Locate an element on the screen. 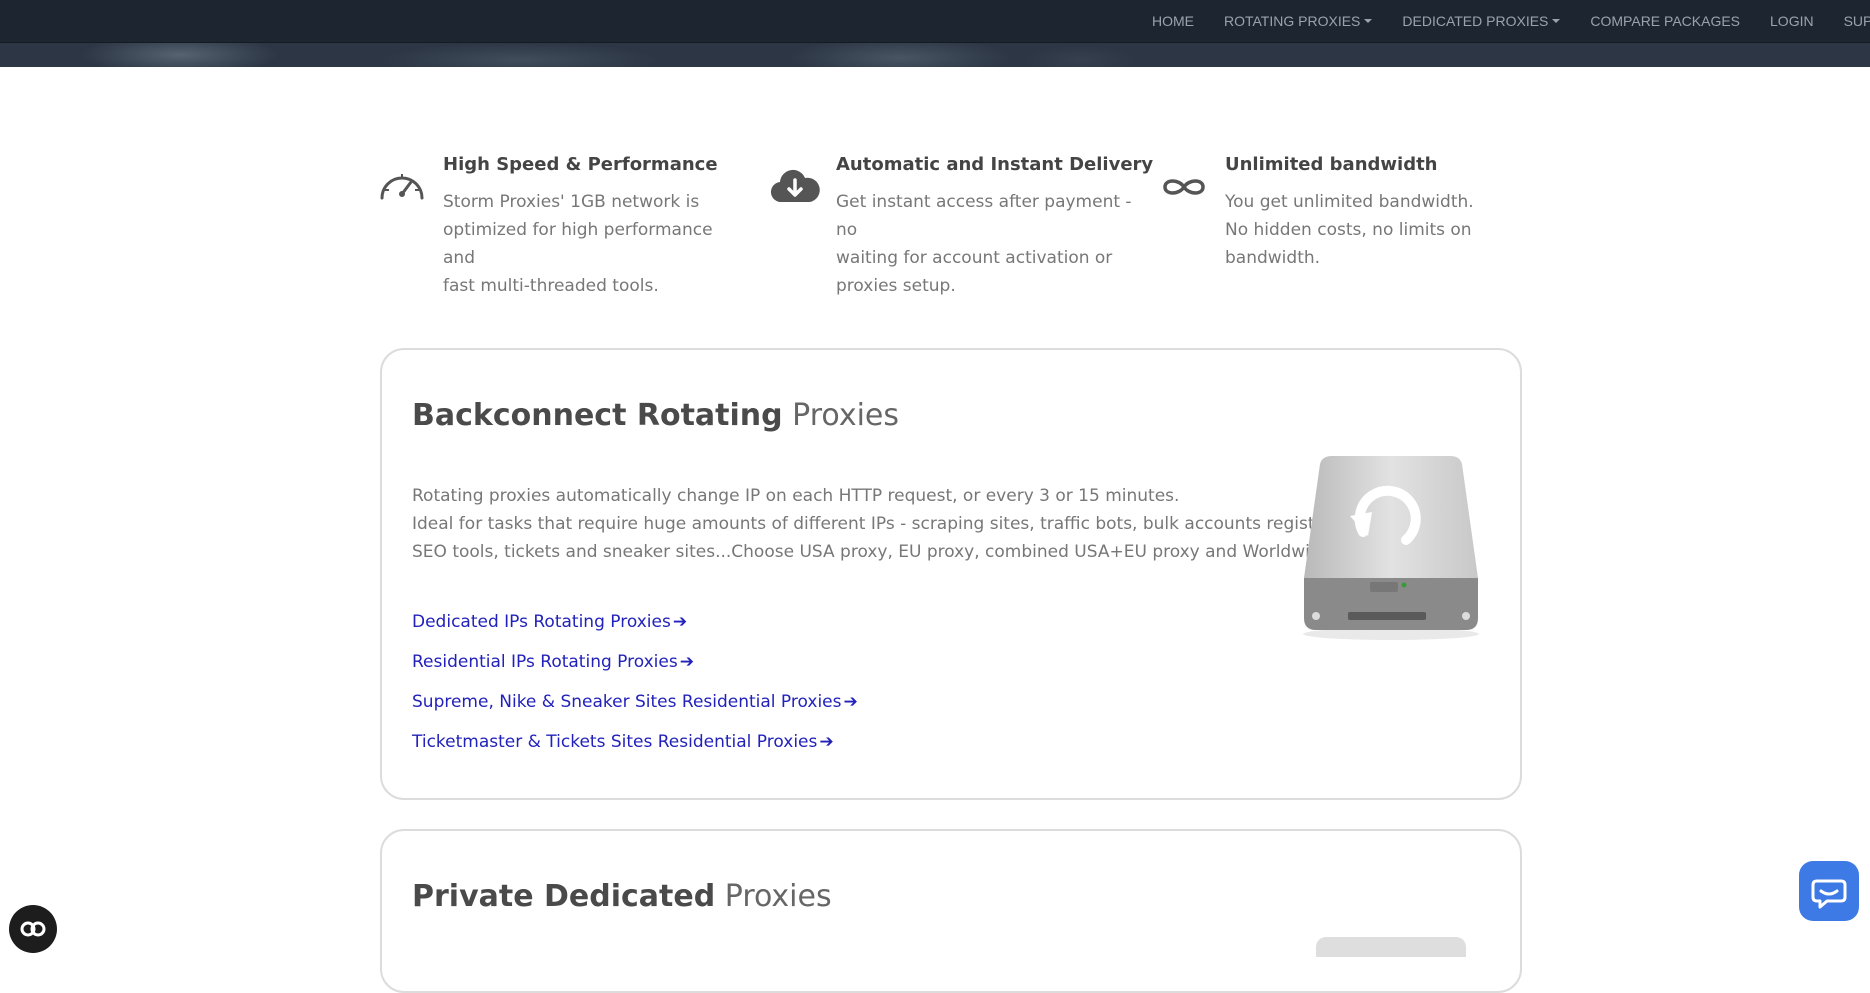  feature-title: Unlimited bandwidth is located at coordinates (1331, 164).